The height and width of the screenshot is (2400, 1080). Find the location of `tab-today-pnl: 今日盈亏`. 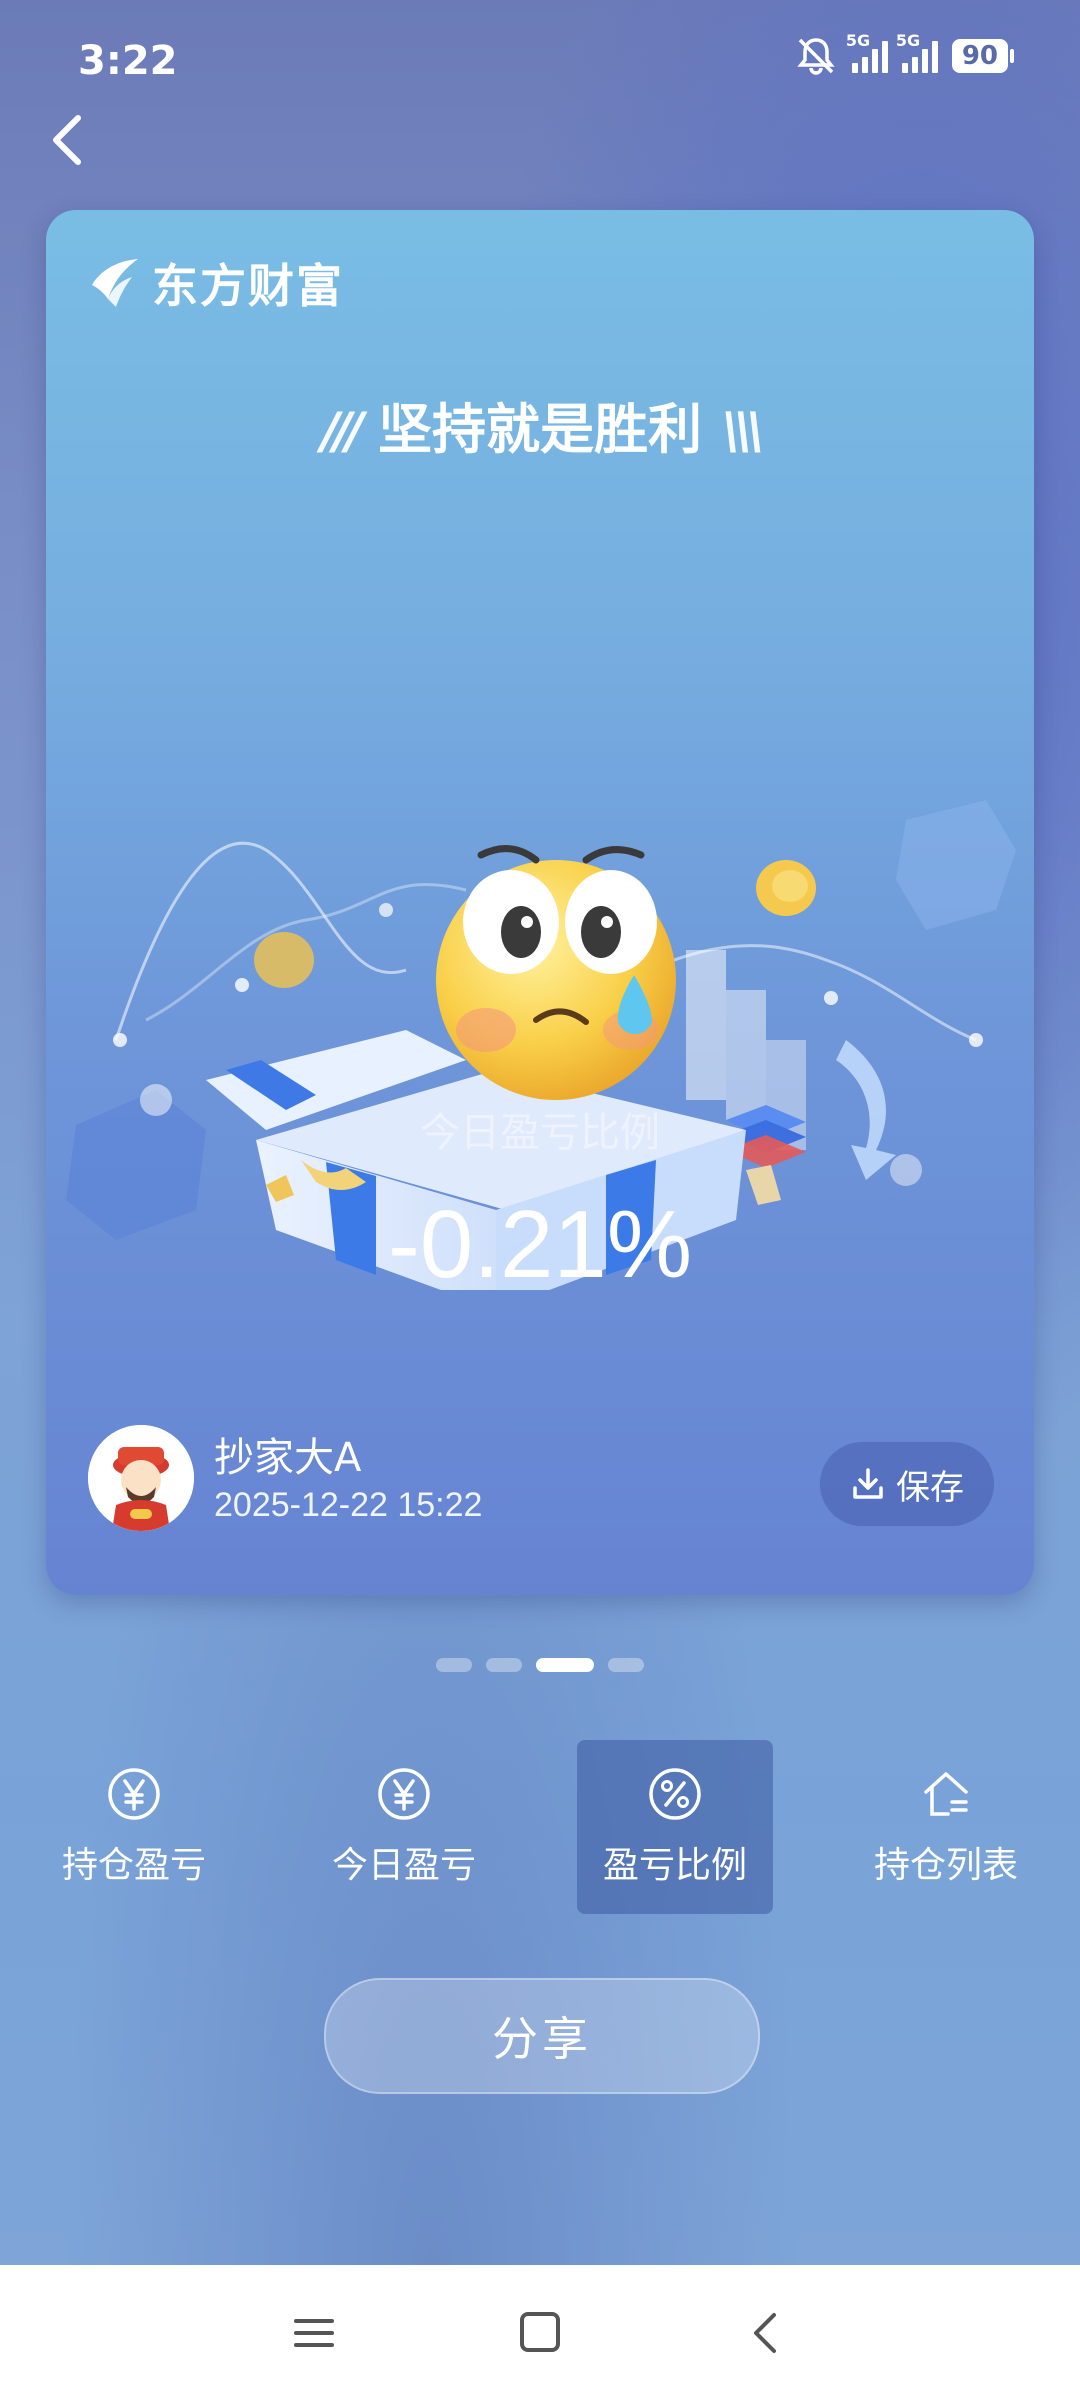

tab-today-pnl: 今日盈亏 is located at coordinates (404, 1827).